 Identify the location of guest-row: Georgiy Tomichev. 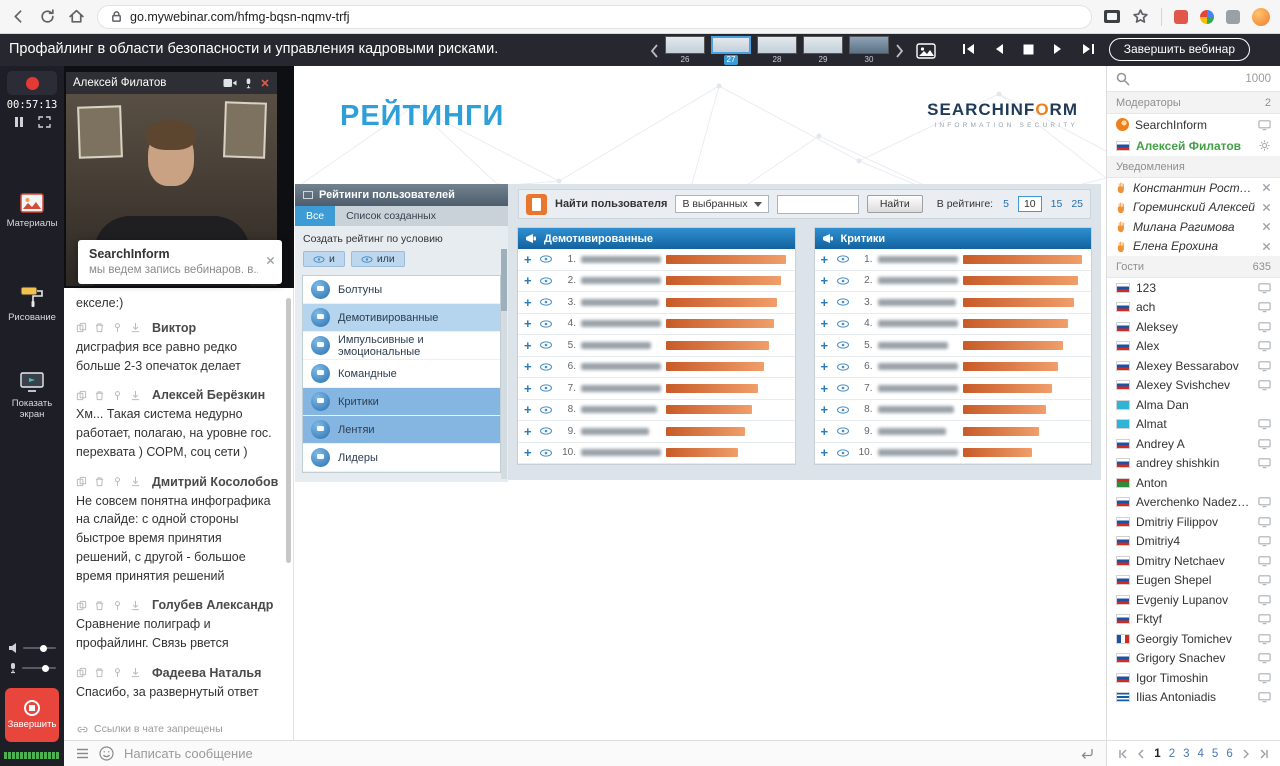
(1193, 639).